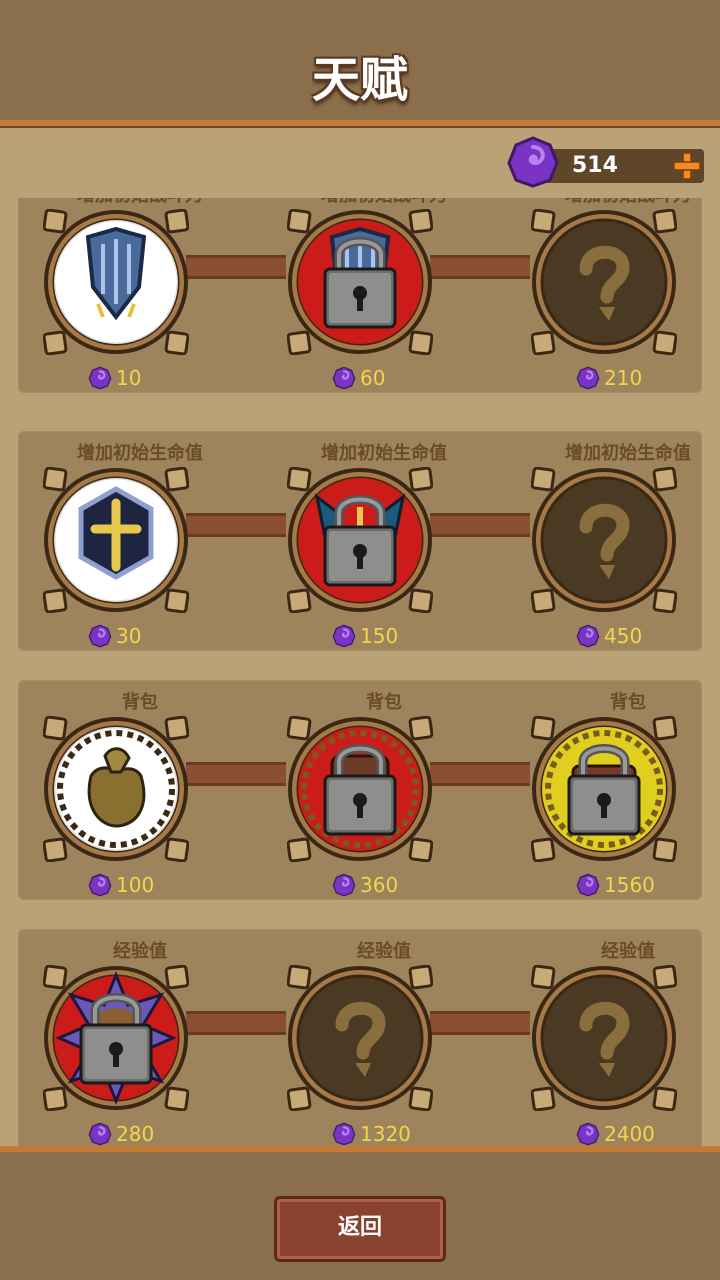  I want to click on currency-counter: 514, so click(605, 162).